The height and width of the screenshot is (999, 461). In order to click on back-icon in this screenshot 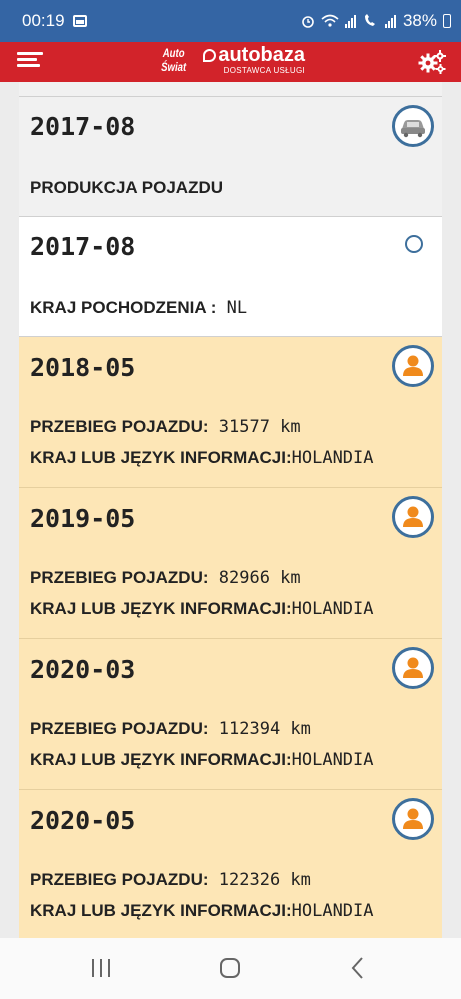, I will do `click(357, 968)`.